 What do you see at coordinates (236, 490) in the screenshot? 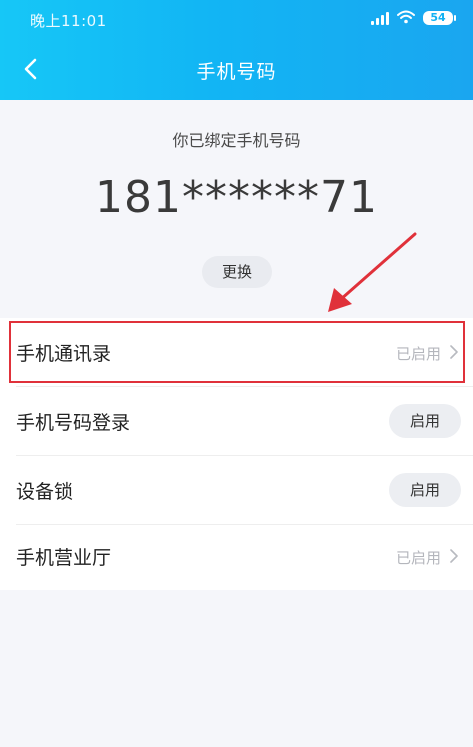
I see `row-device-lock: 设备锁 启用` at bounding box center [236, 490].